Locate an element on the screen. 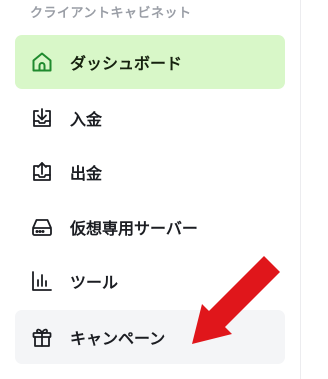 This screenshot has height=379, width=328. home-icon is located at coordinates (42, 62).